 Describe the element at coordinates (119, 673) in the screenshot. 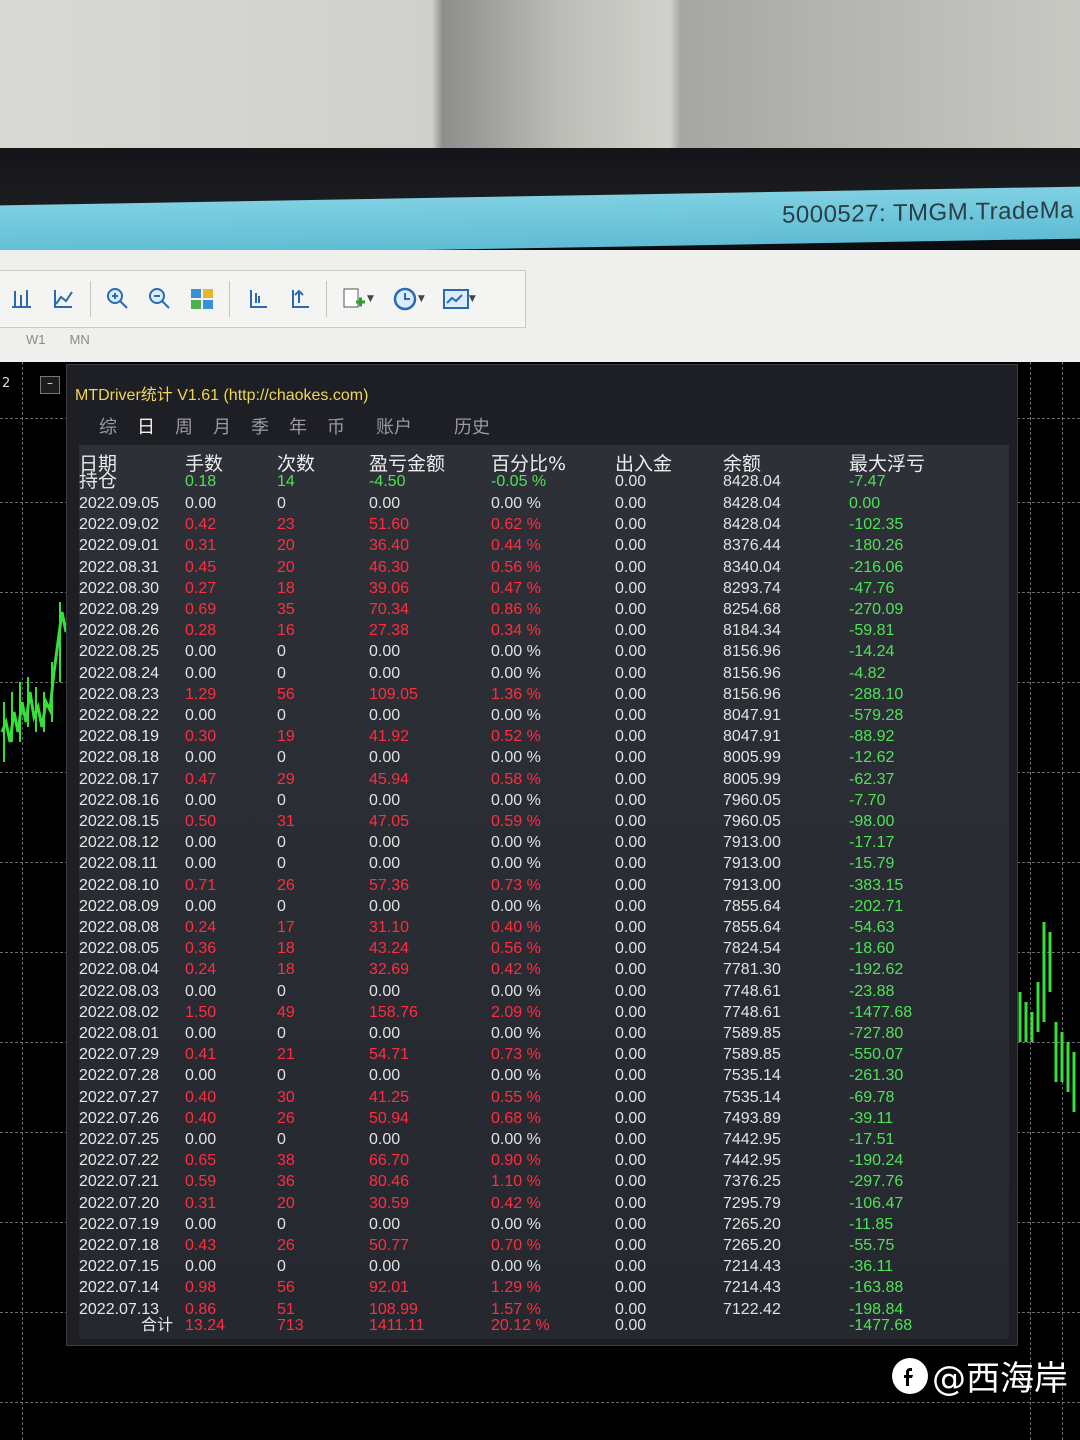

I see `cell-date: 2022.08.24` at that location.